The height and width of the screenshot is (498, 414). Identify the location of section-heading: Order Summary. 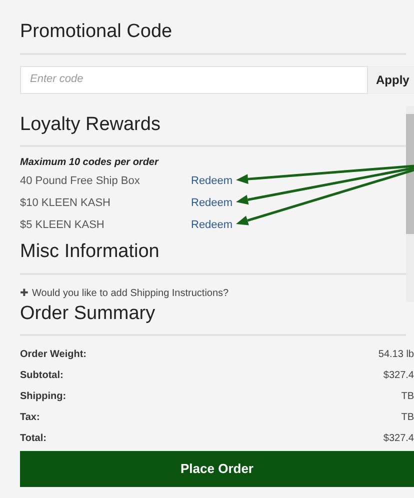
(88, 313).